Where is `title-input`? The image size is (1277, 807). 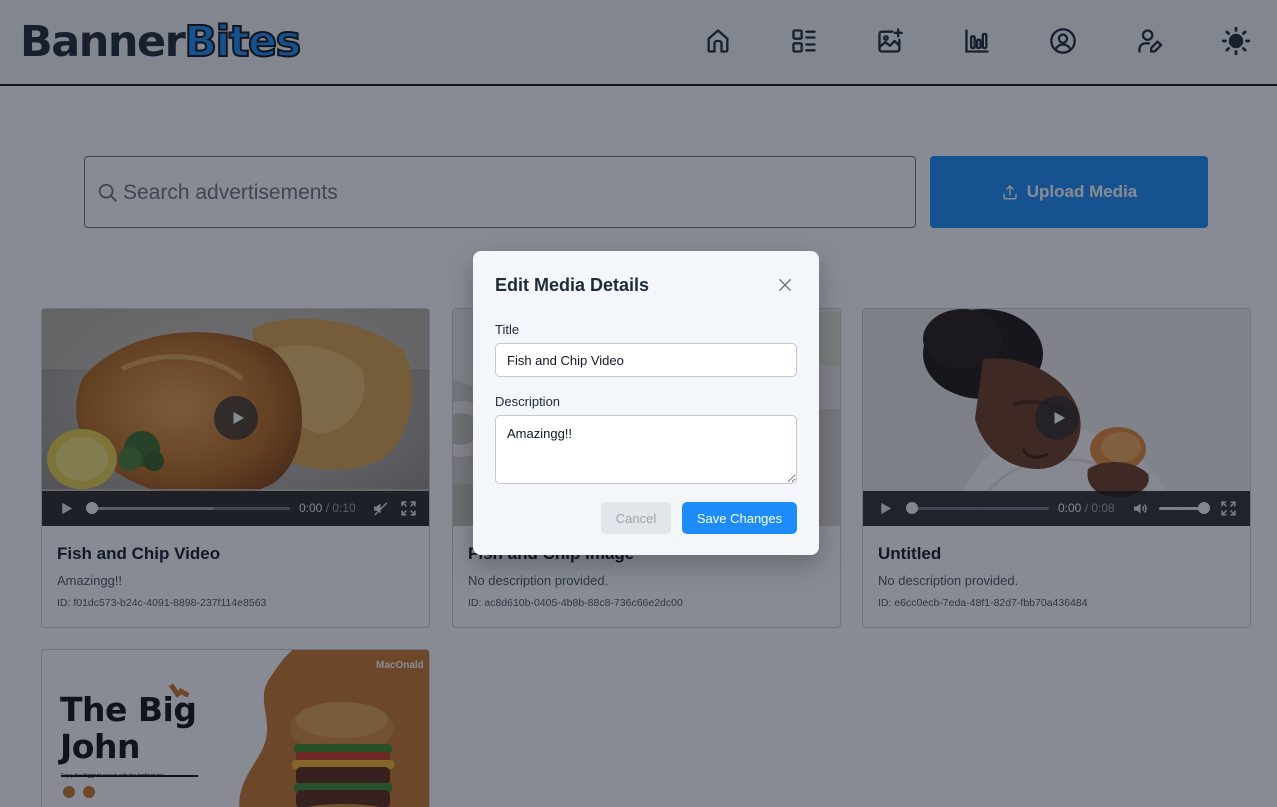
title-input is located at coordinates (646, 360).